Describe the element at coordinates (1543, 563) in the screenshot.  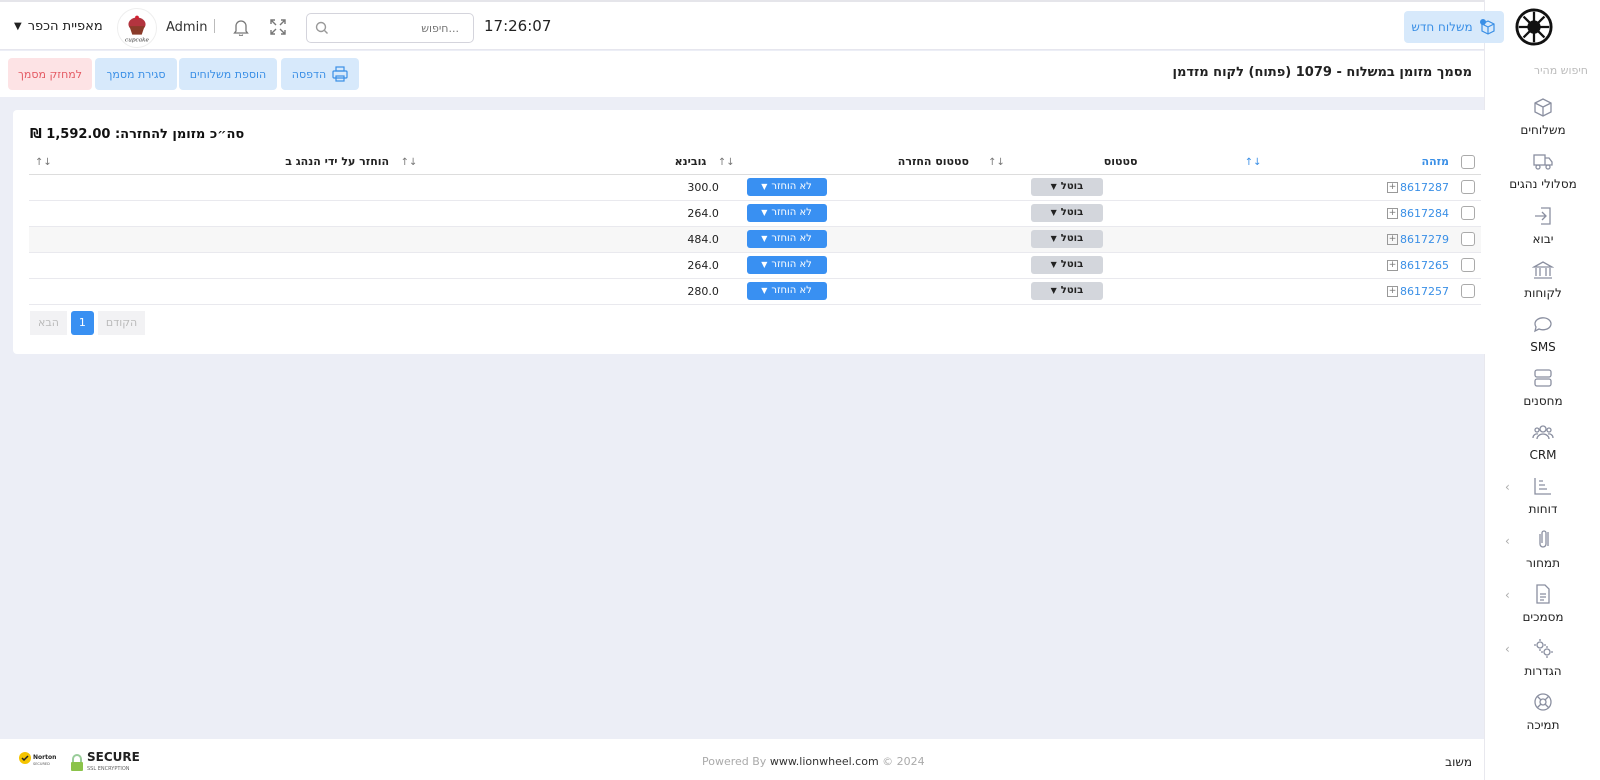
I see `sidebar-item-label: תמחור` at that location.